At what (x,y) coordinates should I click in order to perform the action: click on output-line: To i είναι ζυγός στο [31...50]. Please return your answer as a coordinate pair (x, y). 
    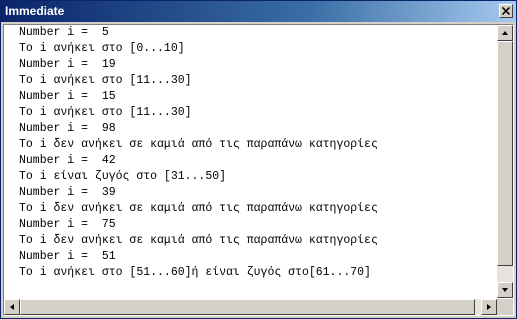
    Looking at the image, I should click on (123, 176).